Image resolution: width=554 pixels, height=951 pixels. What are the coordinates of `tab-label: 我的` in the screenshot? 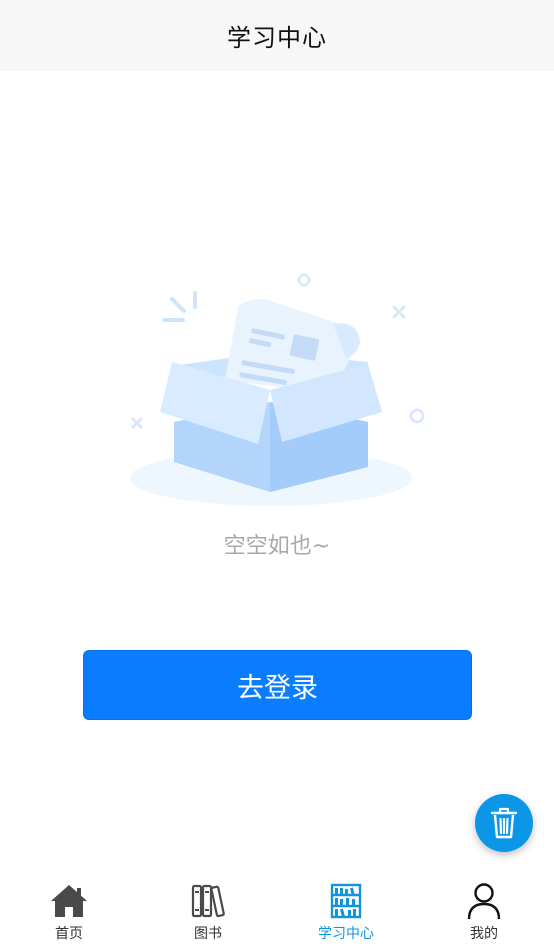 It's located at (484, 934).